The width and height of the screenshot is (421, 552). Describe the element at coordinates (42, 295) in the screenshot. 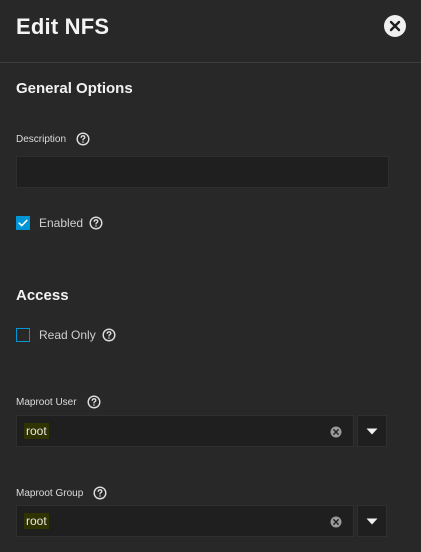

I see `access-heading: Access` at that location.